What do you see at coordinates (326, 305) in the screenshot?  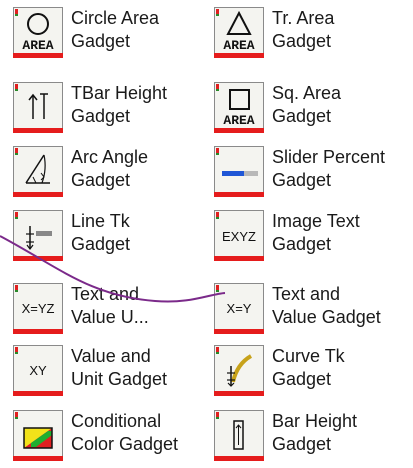 I see `gadget-label: Text and Value Gadget` at bounding box center [326, 305].